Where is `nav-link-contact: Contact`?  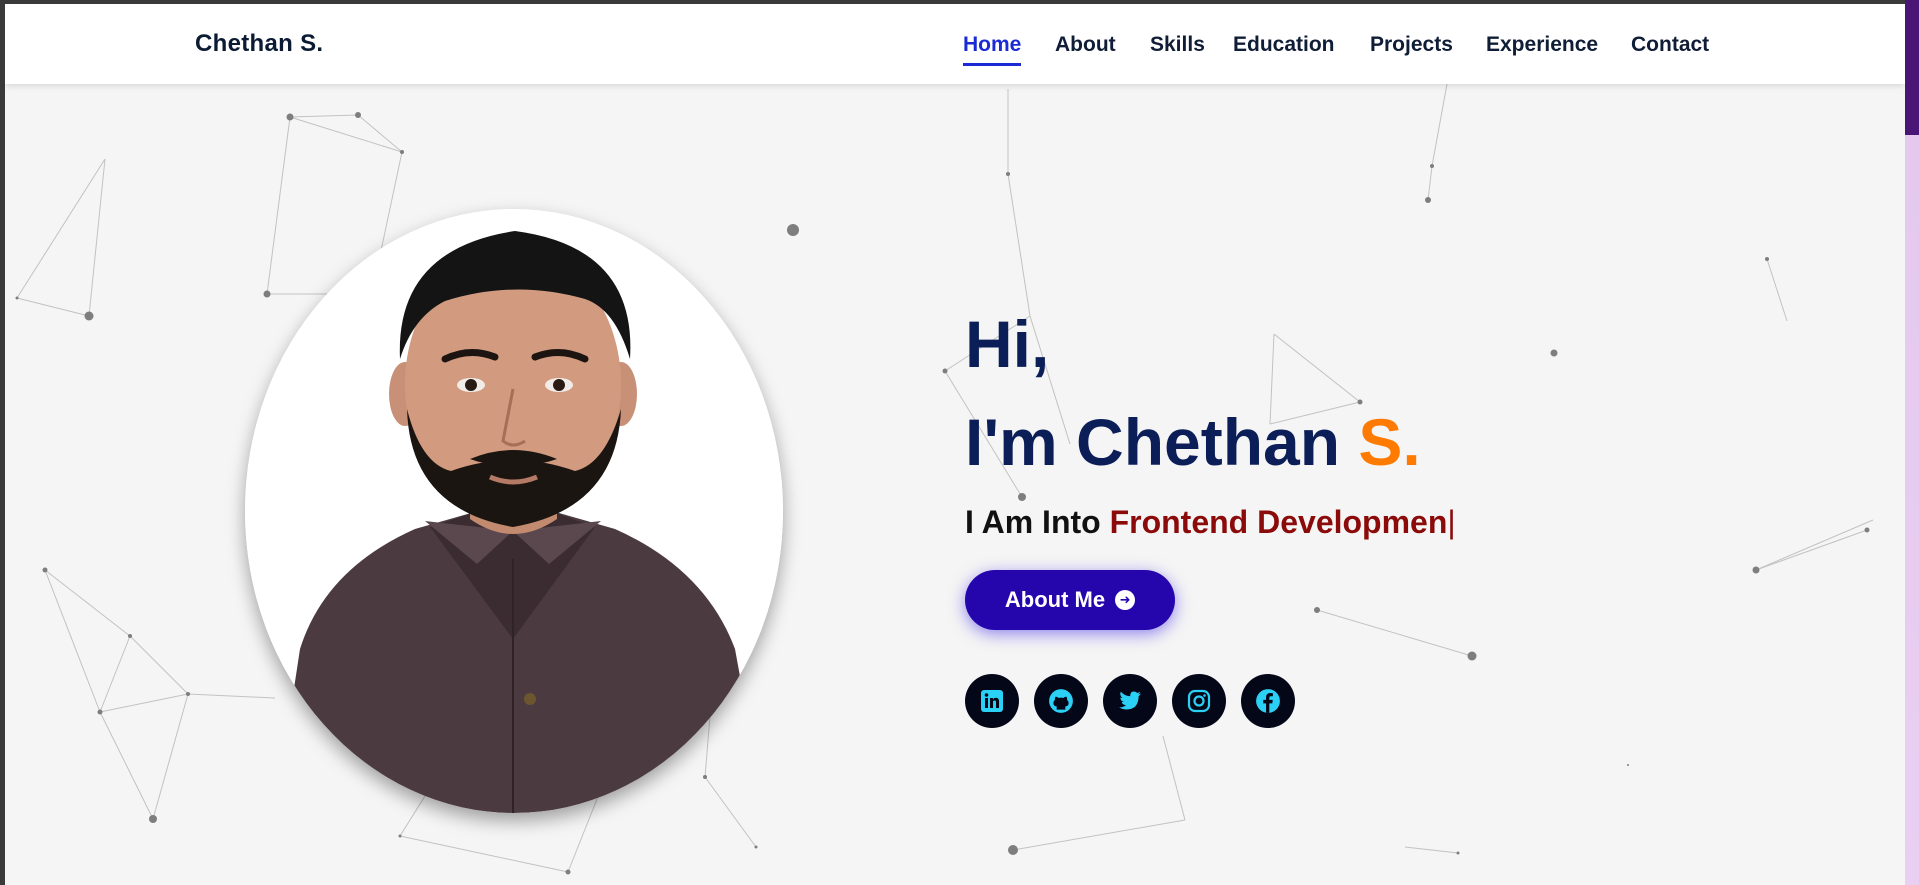 nav-link-contact: Contact is located at coordinates (1670, 45).